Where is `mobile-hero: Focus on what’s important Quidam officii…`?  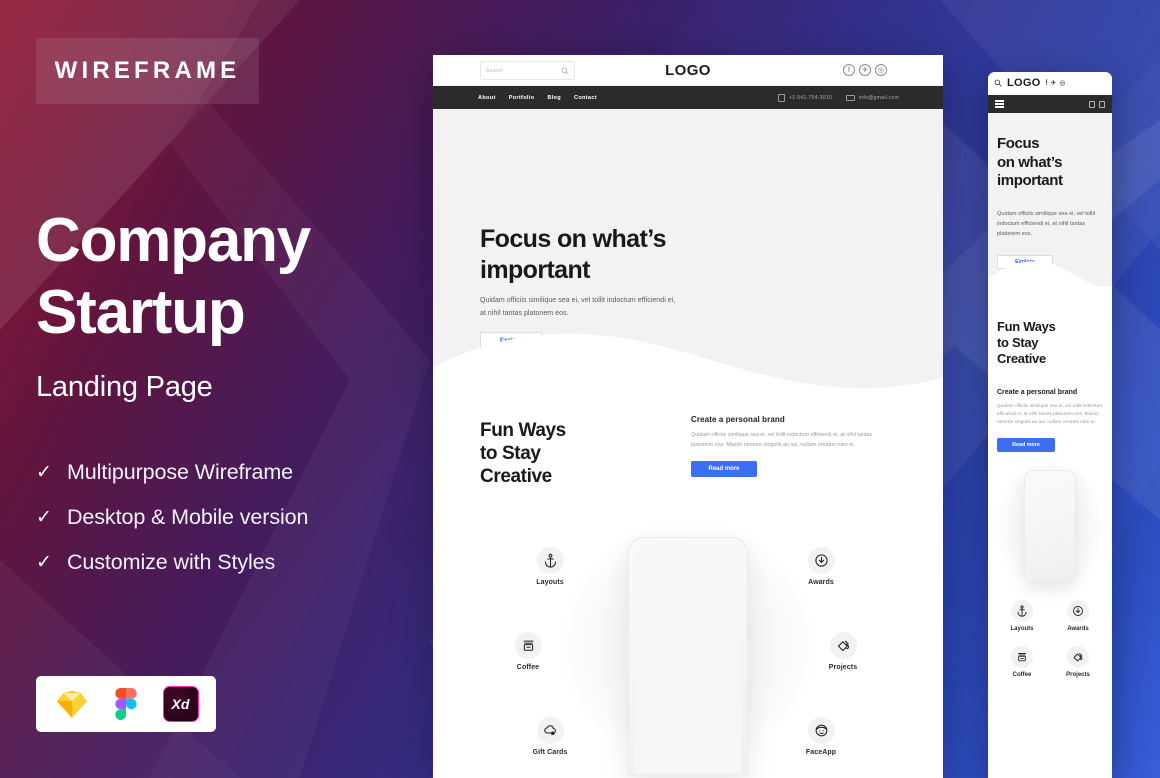 mobile-hero: Focus on what’s important Quidam officii… is located at coordinates (1050, 208).